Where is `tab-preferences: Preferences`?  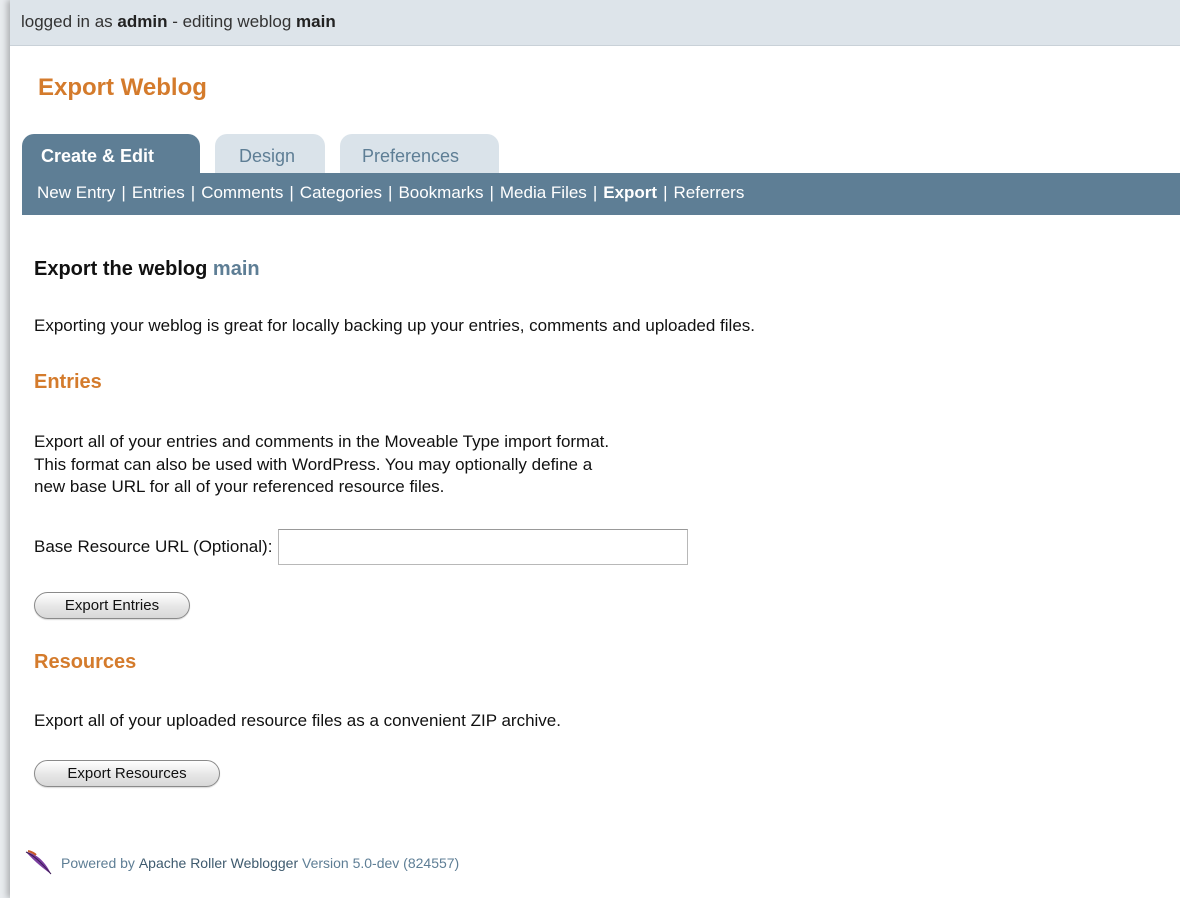 tab-preferences: Preferences is located at coordinates (419, 154).